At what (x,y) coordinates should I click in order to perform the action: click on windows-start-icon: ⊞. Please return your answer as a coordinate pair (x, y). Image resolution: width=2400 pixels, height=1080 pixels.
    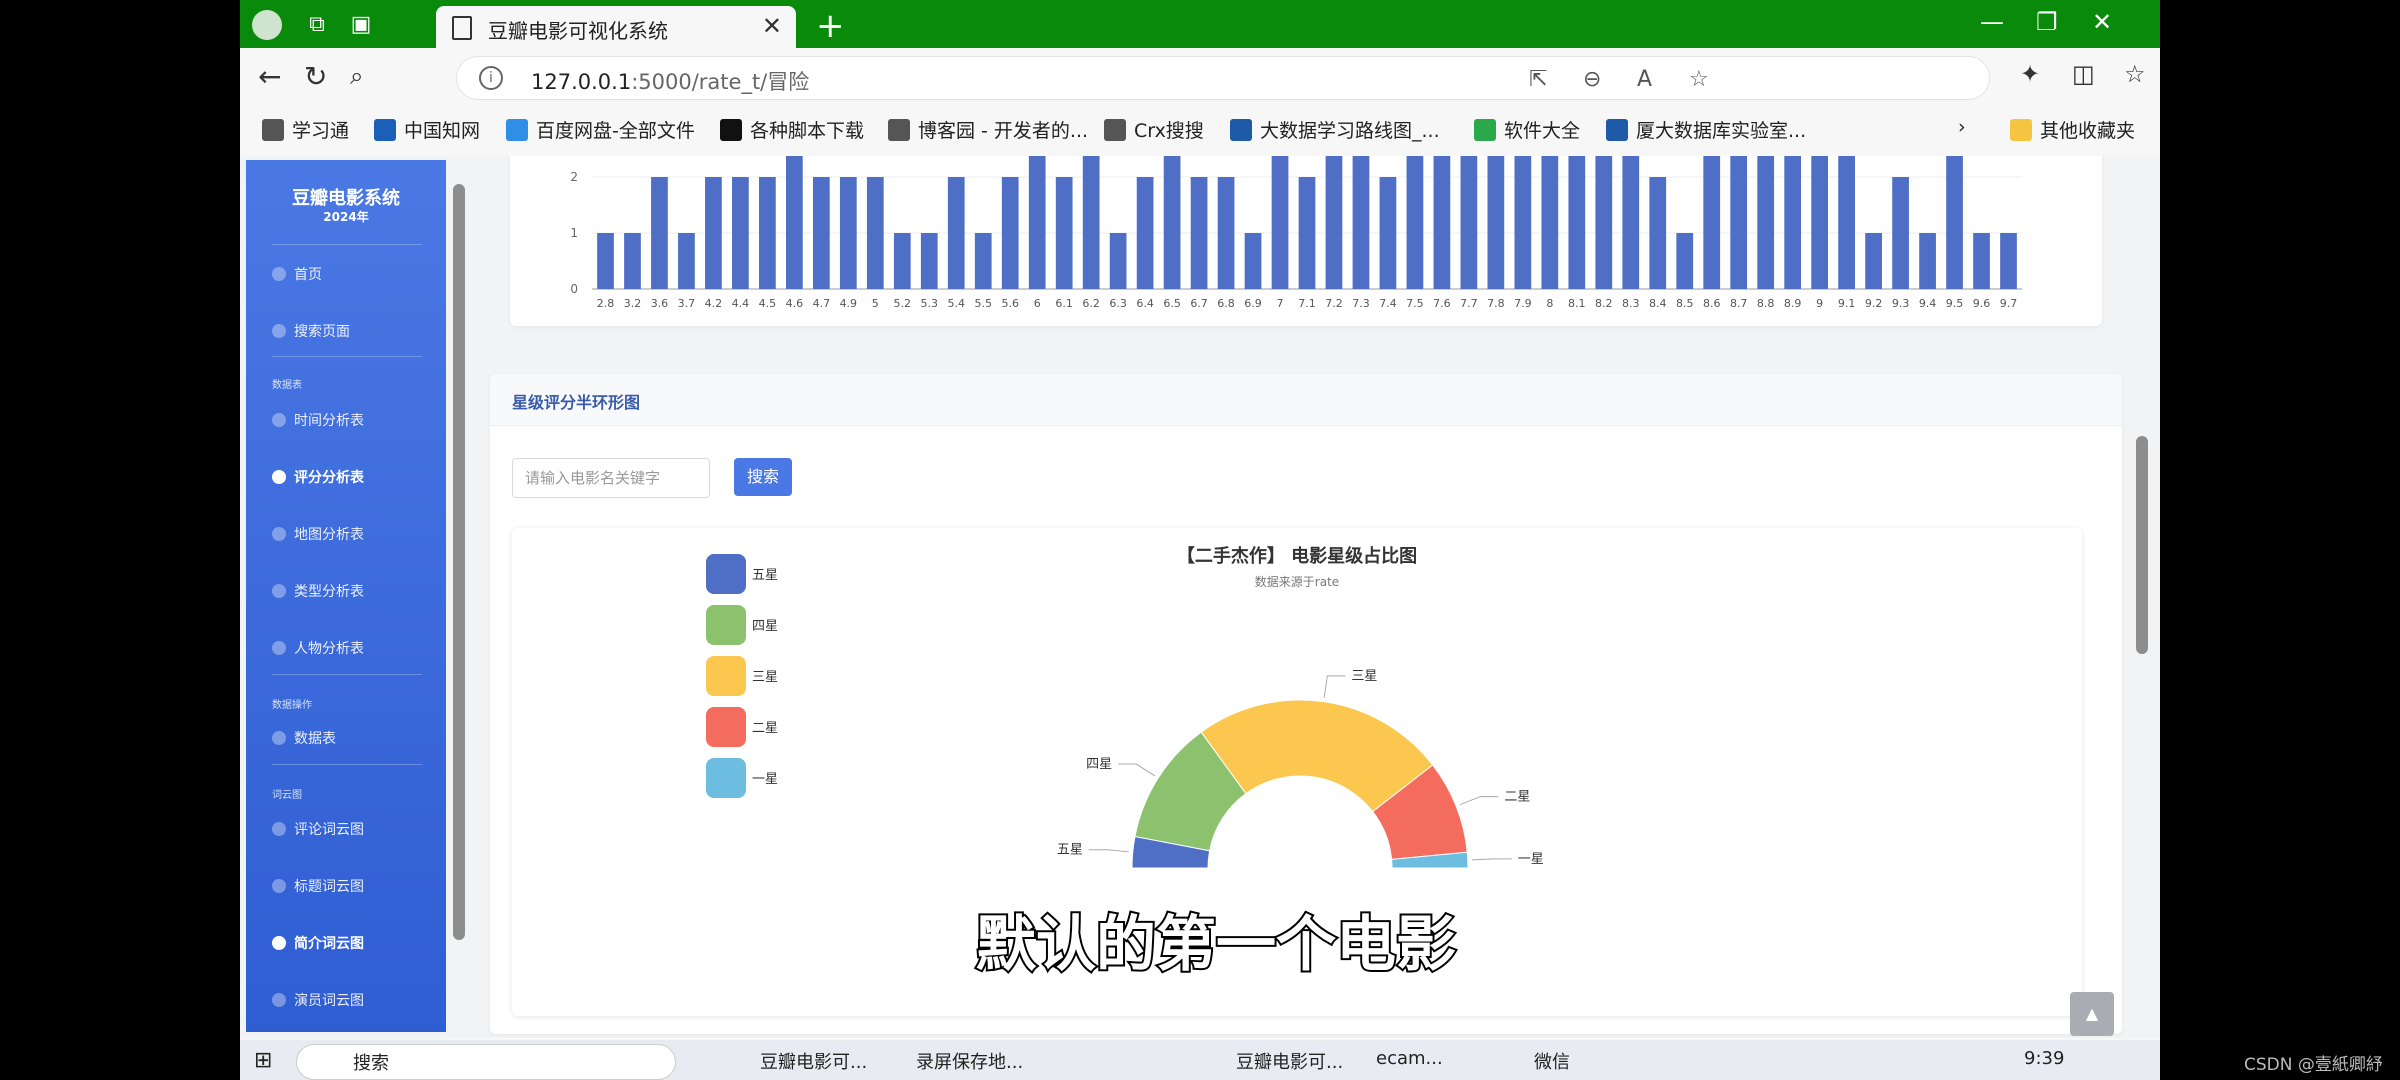
    Looking at the image, I should click on (263, 1060).